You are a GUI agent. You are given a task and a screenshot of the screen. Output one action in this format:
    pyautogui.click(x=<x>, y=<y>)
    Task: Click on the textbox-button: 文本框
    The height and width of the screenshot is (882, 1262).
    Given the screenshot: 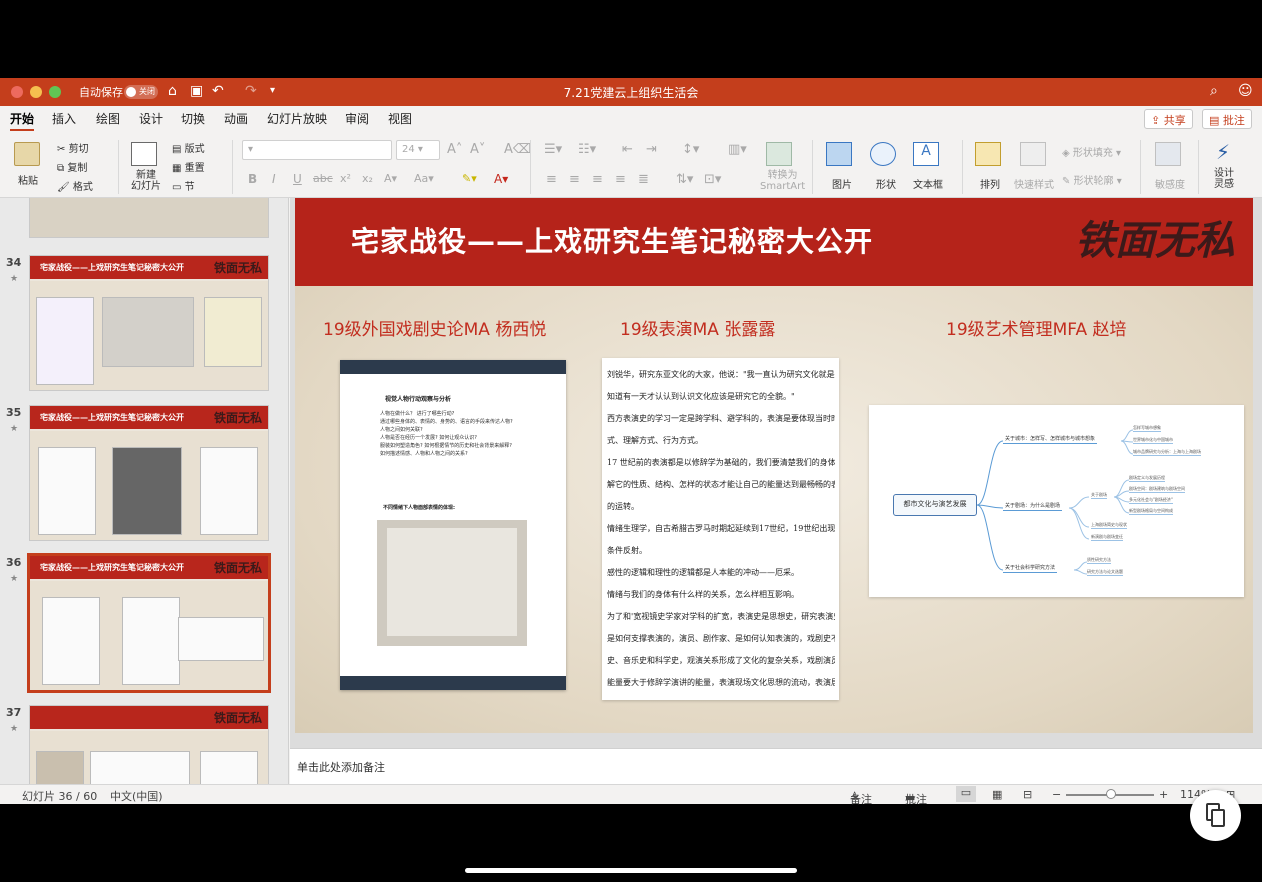 What is the action you would take?
    pyautogui.click(x=928, y=183)
    